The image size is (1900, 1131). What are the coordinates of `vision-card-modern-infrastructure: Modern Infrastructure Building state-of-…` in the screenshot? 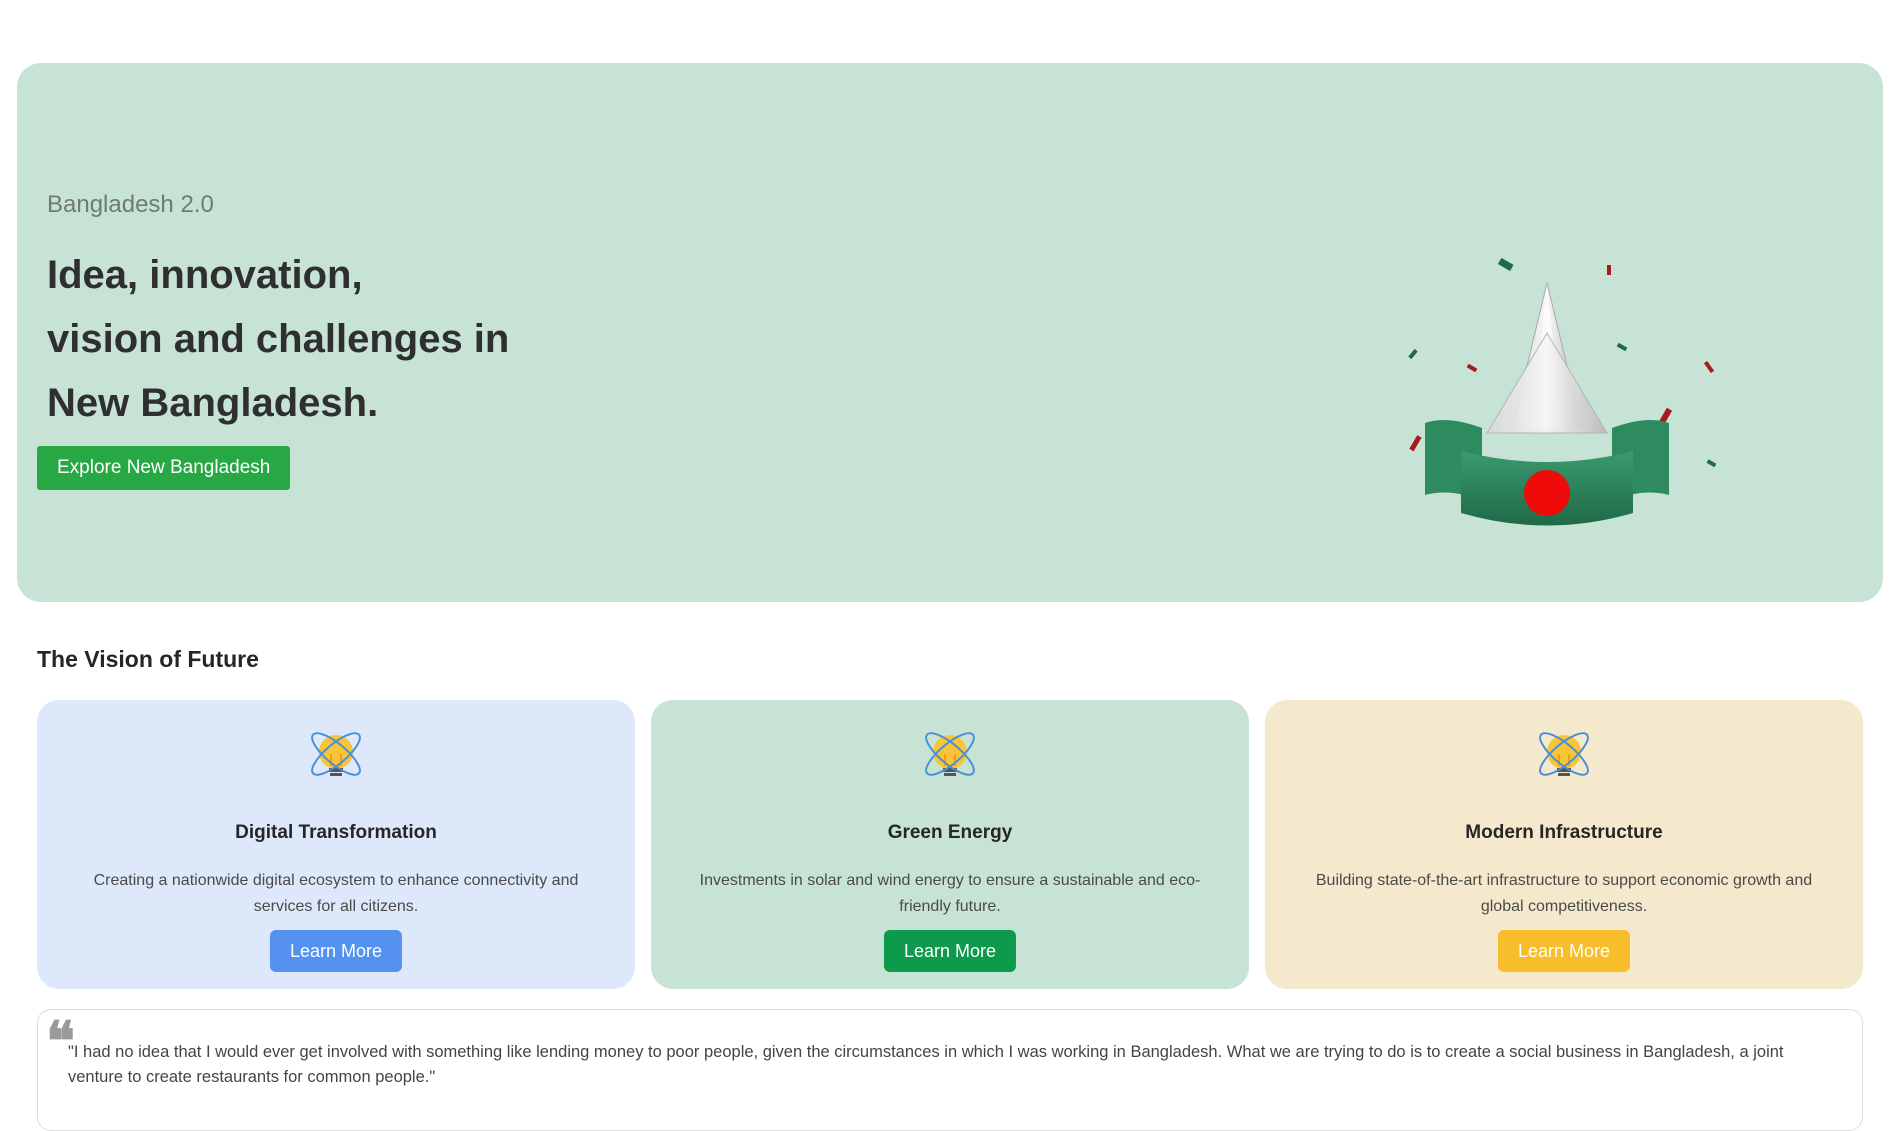 It's located at (1564, 844).